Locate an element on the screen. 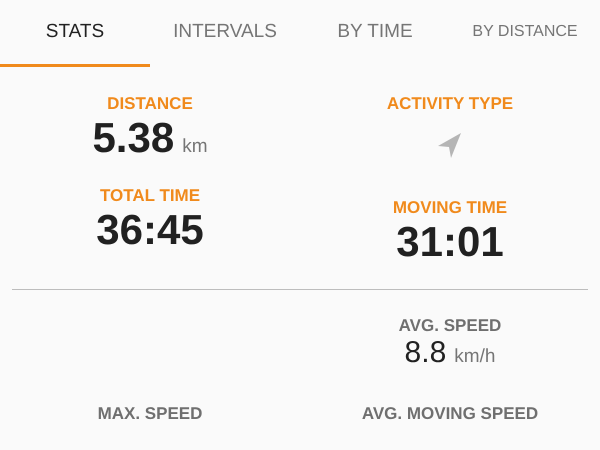 This screenshot has height=450, width=600. stat-label: TOTAL TIME is located at coordinates (150, 196).